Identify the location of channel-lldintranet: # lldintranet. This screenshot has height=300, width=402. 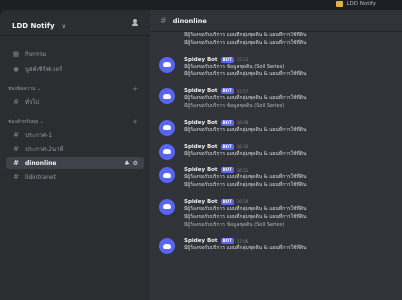
(75, 177).